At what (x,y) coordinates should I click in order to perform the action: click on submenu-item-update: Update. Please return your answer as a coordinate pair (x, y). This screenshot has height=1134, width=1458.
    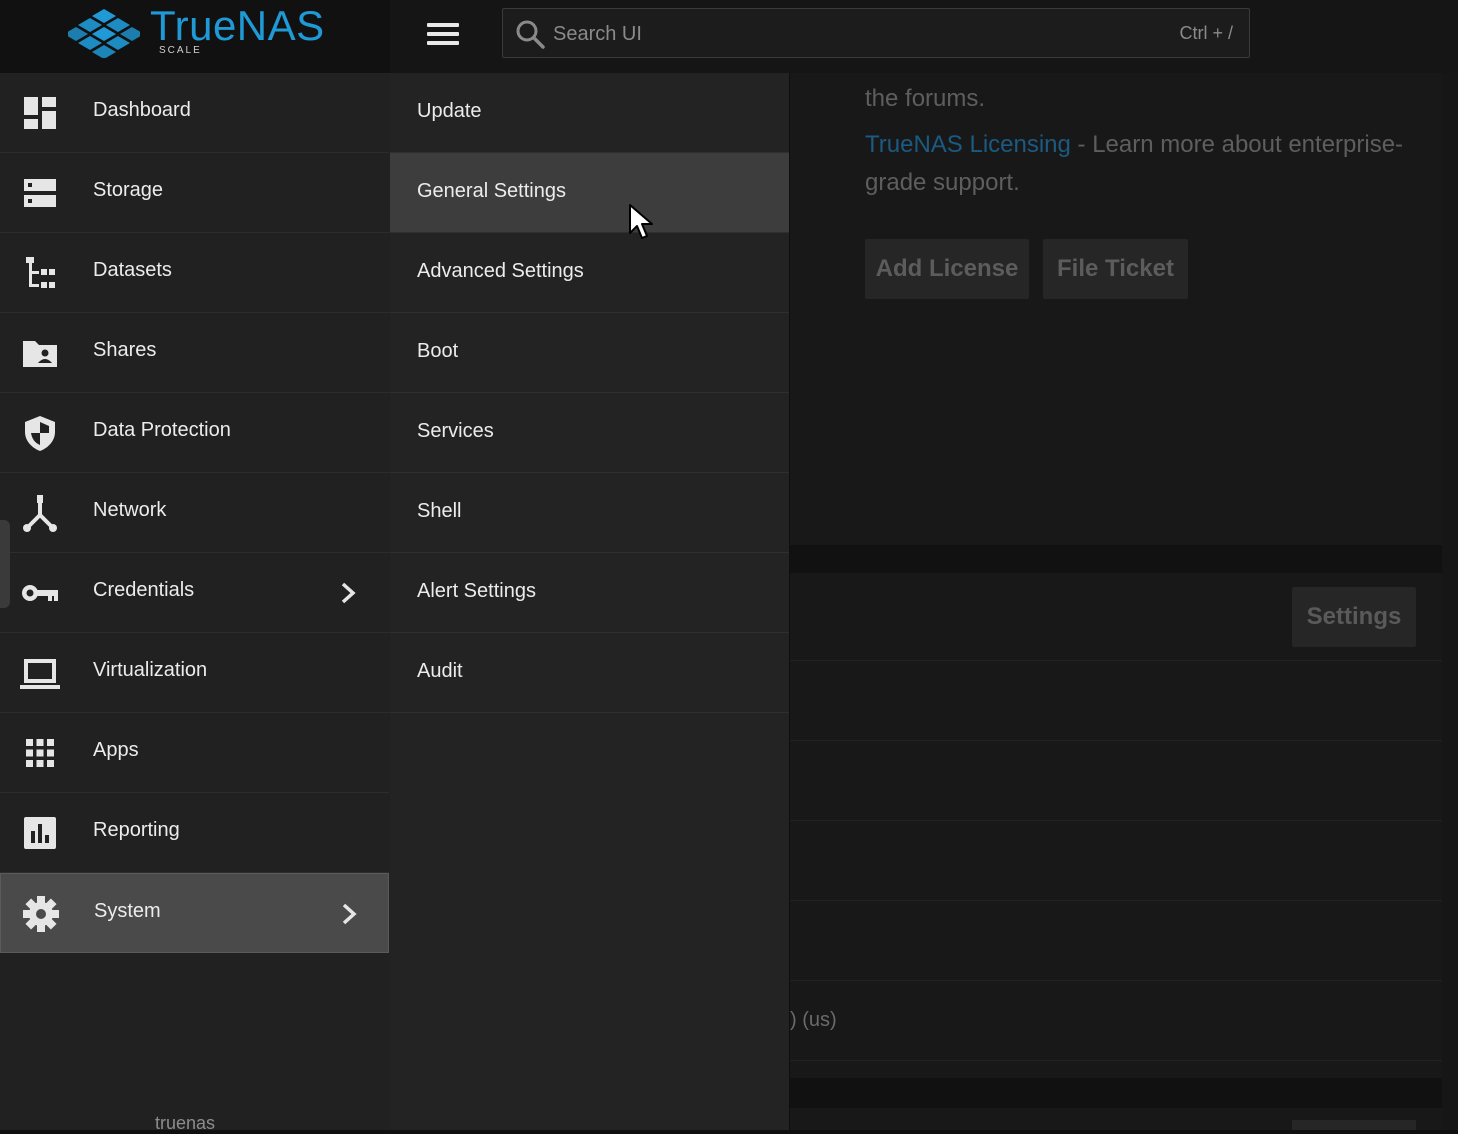
    Looking at the image, I should click on (589, 113).